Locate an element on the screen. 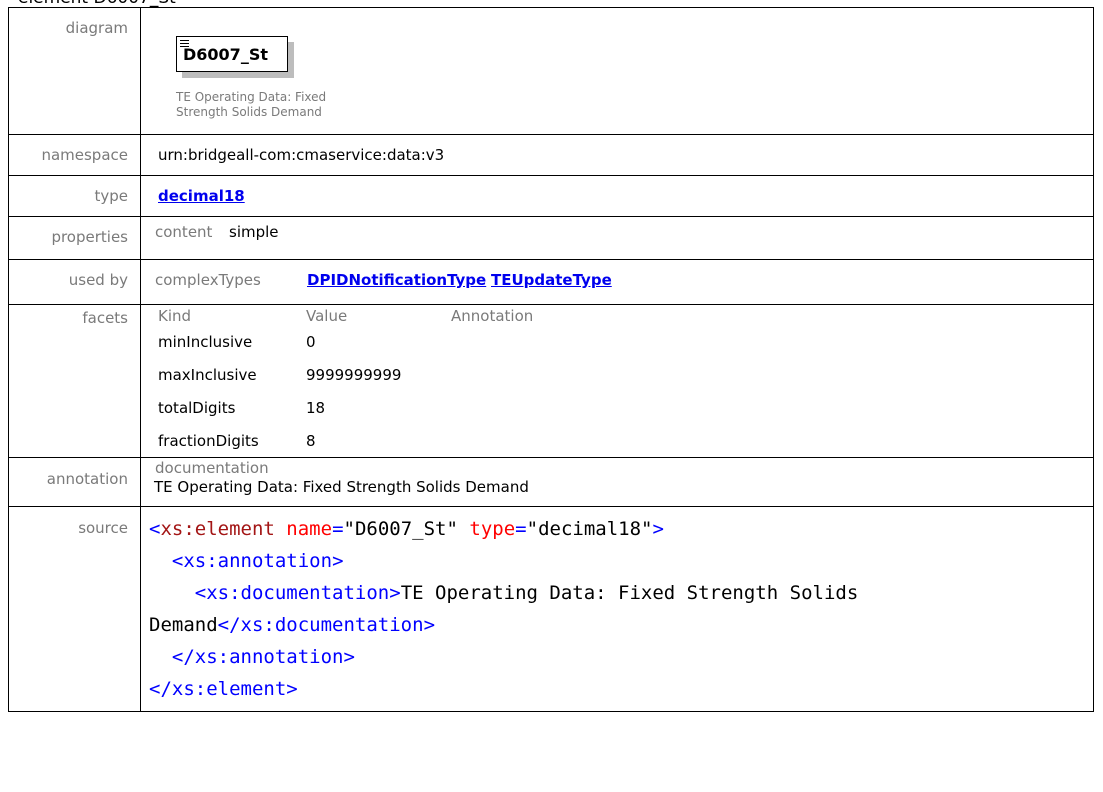  diagram-element-box: D6007_St is located at coordinates (232, 54).